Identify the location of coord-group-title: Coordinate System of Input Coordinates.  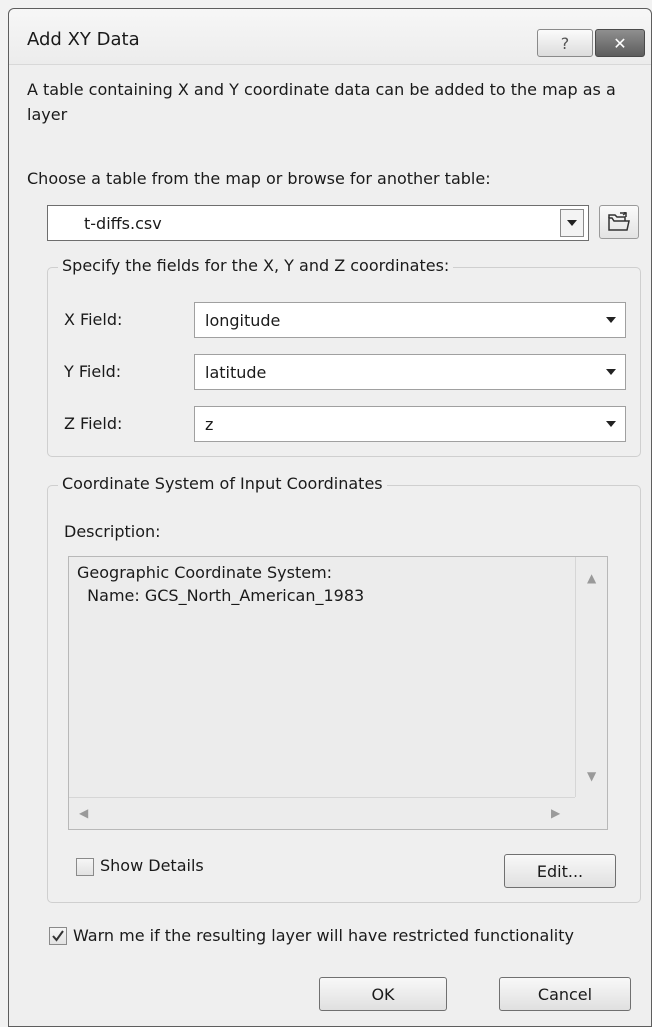
(222, 483).